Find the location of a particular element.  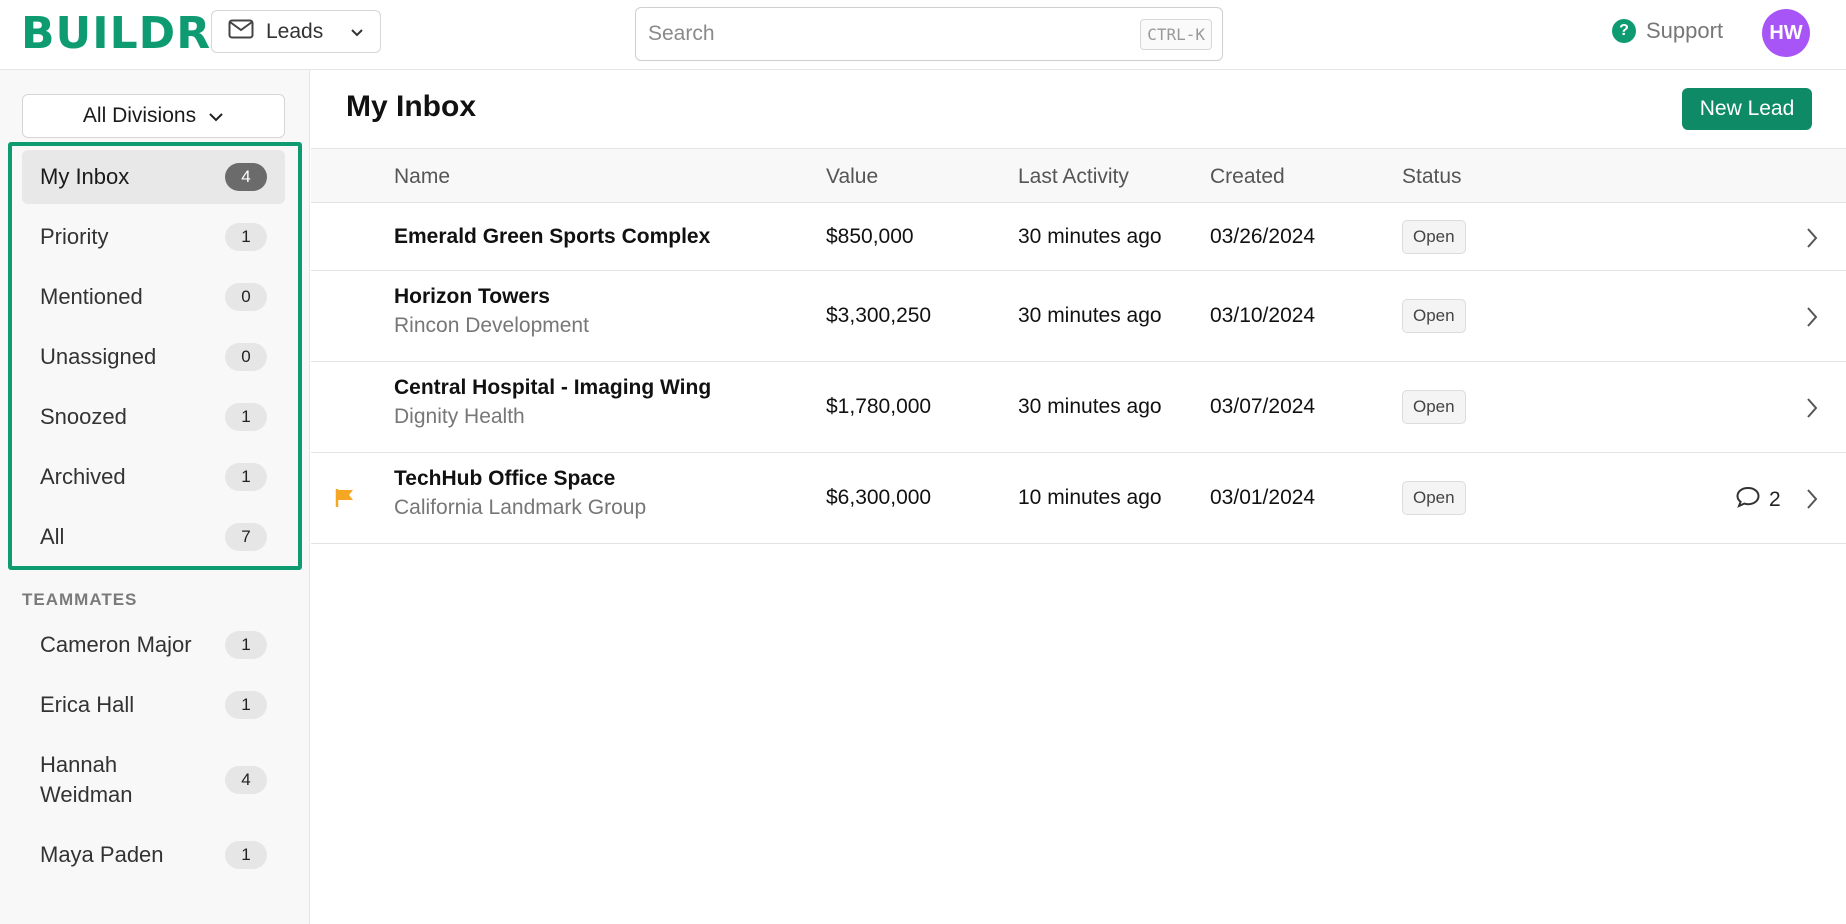

sidebar-item-label: Priority is located at coordinates (74, 236).